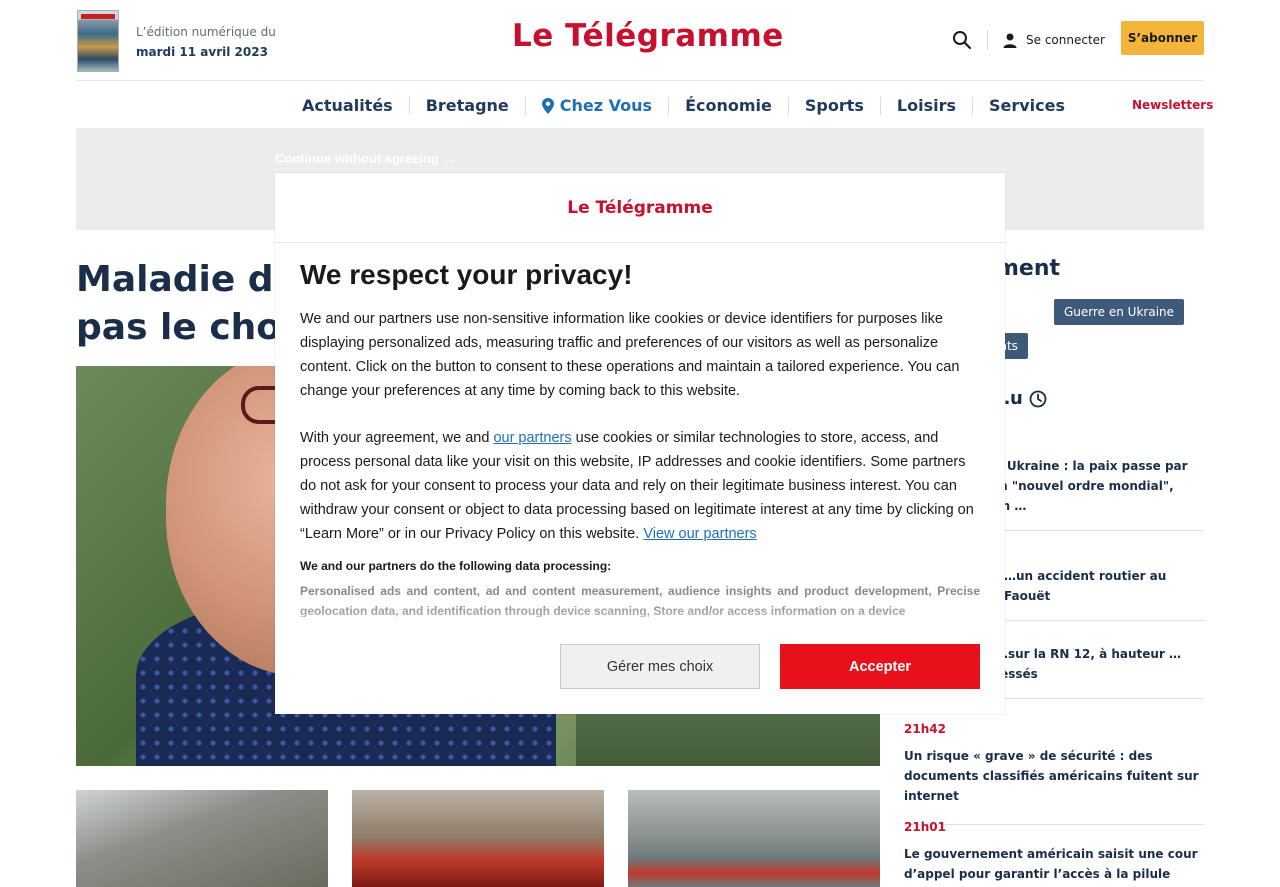 The width and height of the screenshot is (1280, 887). What do you see at coordinates (640, 80) in the screenshot?
I see `header-divider-line` at bounding box center [640, 80].